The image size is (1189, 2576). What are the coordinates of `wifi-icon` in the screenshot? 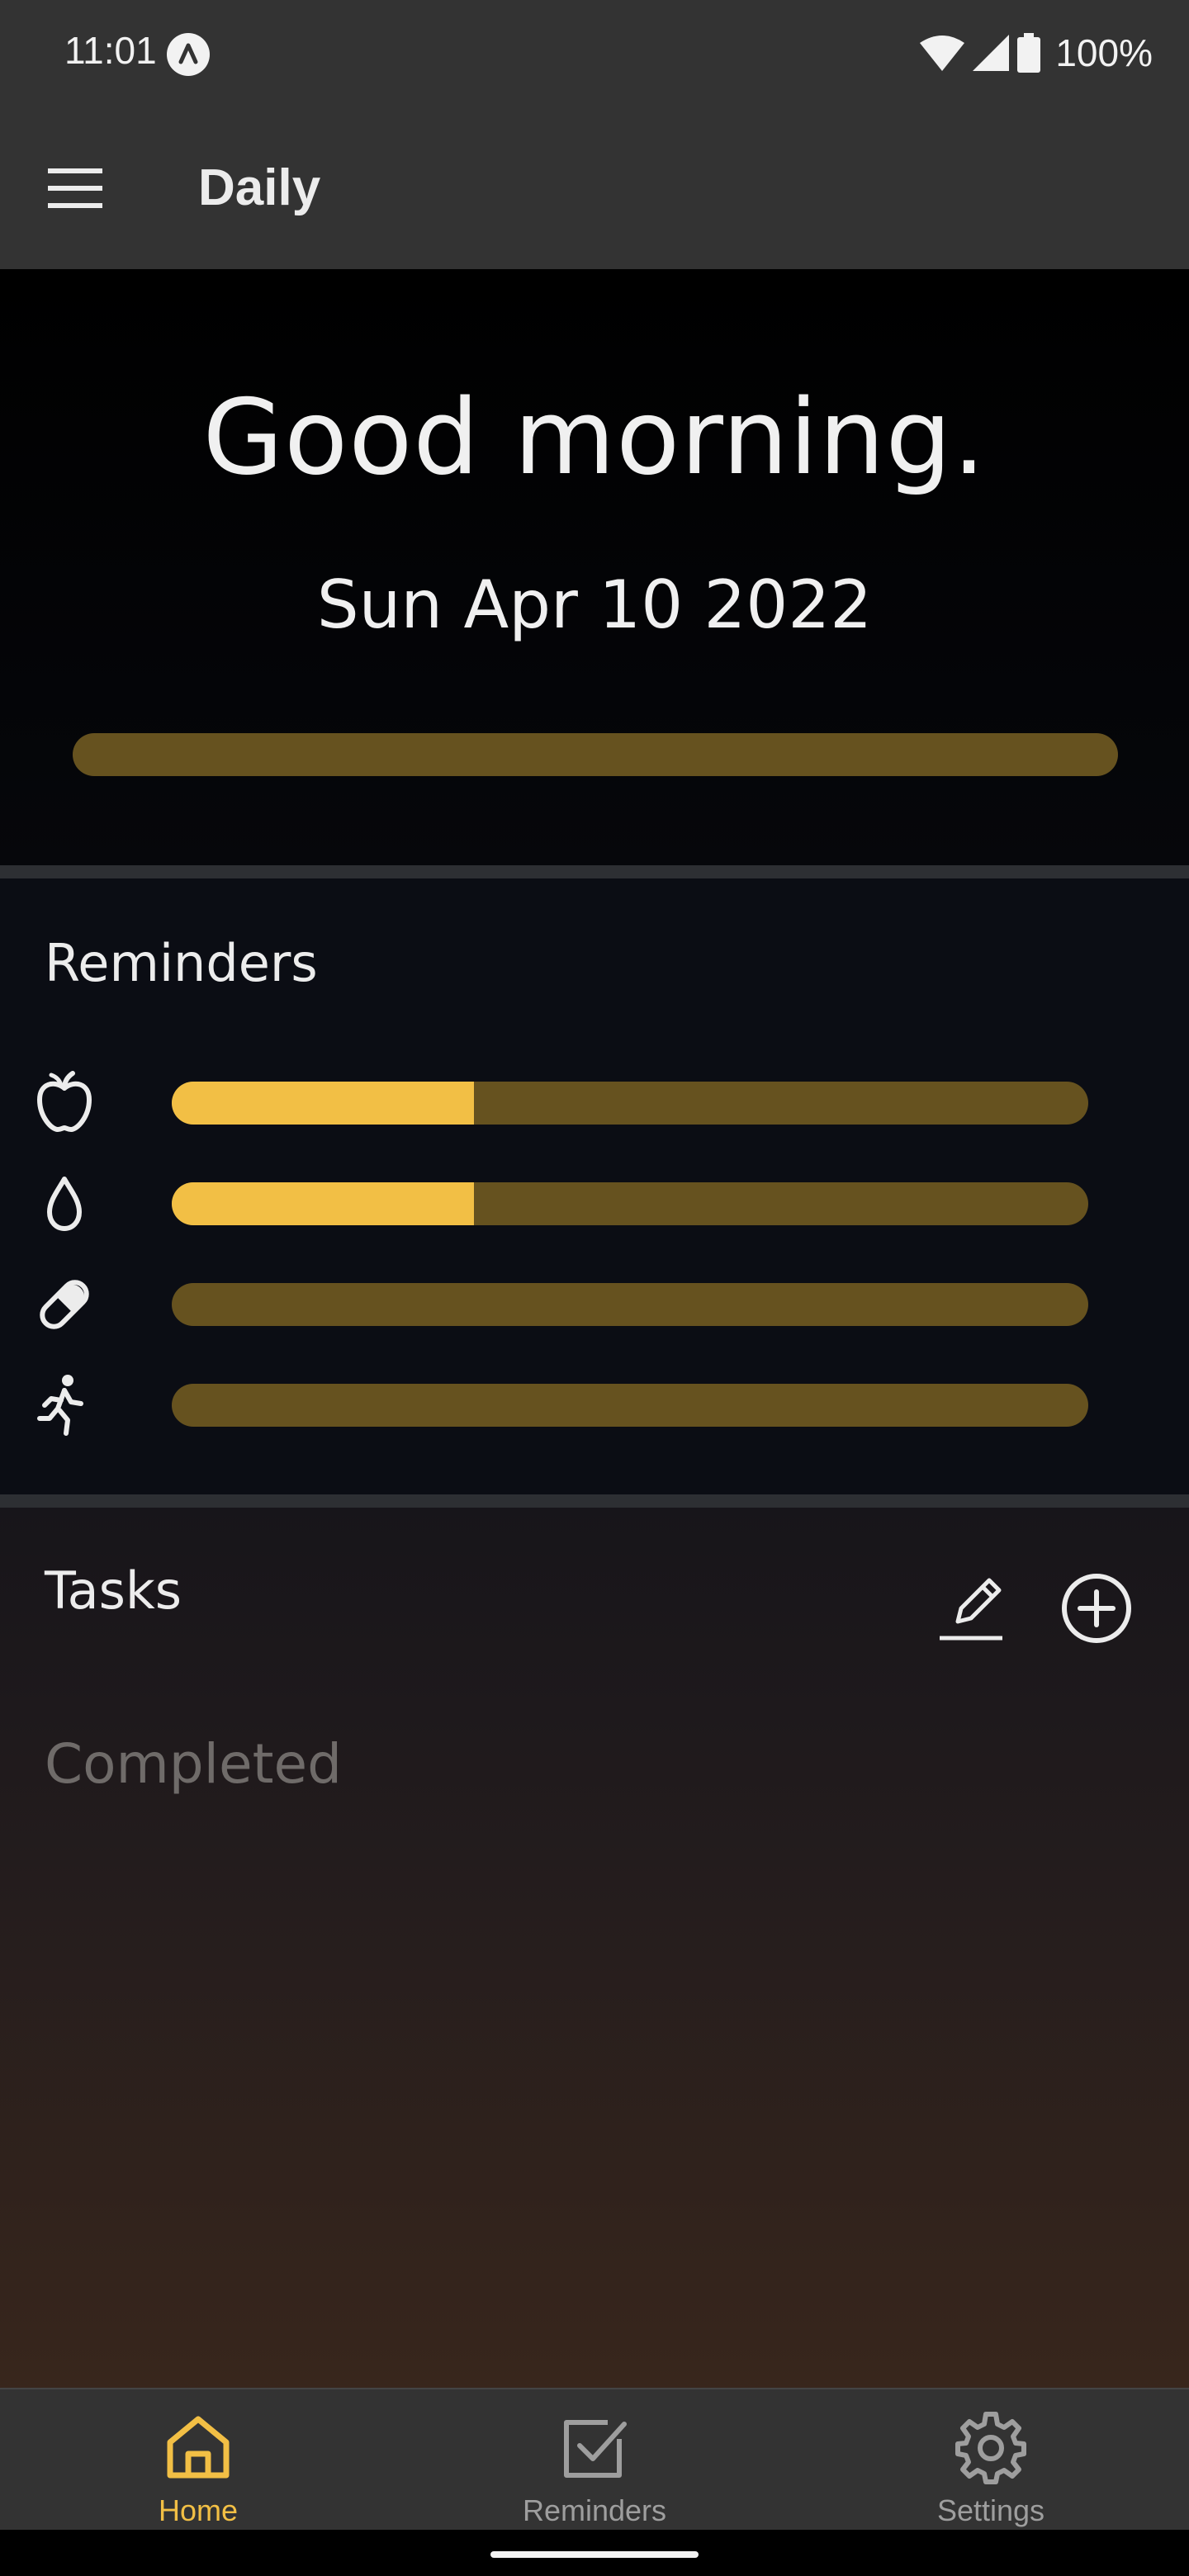 It's located at (942, 53).